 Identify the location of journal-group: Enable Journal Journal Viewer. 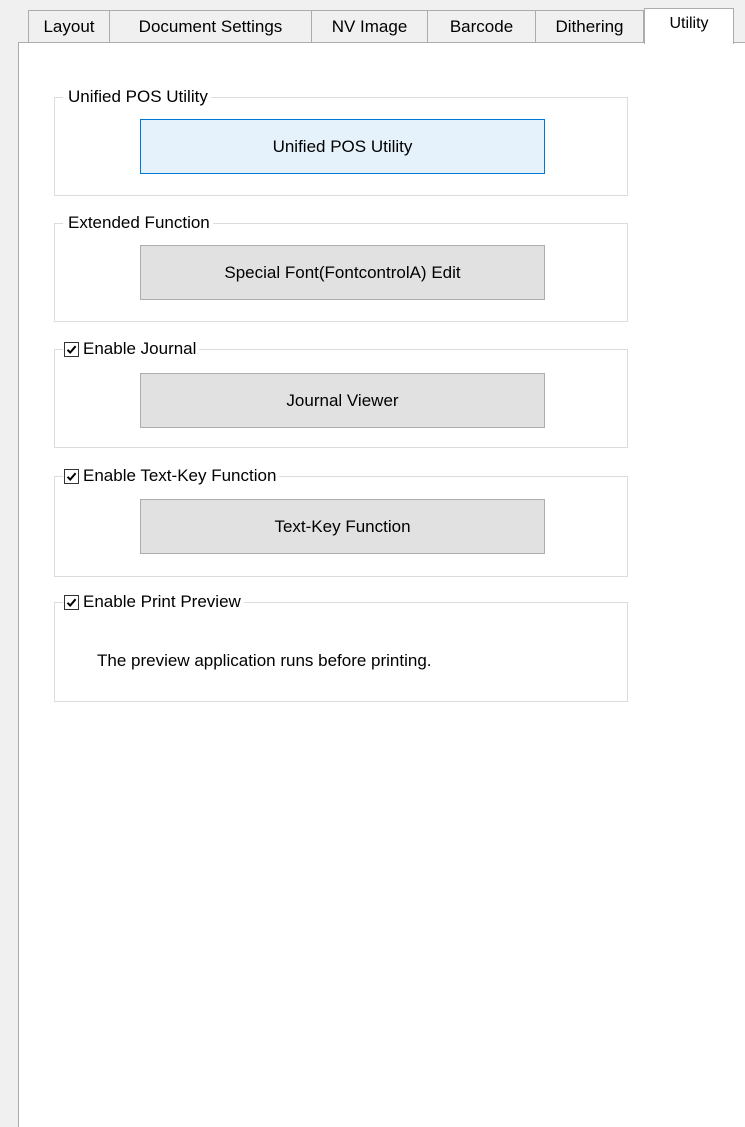
(341, 392).